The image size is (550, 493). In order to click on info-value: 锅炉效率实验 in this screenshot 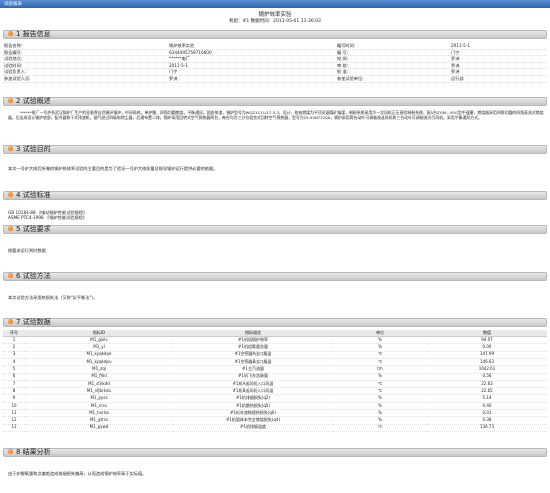, I will do `click(182, 45)`.